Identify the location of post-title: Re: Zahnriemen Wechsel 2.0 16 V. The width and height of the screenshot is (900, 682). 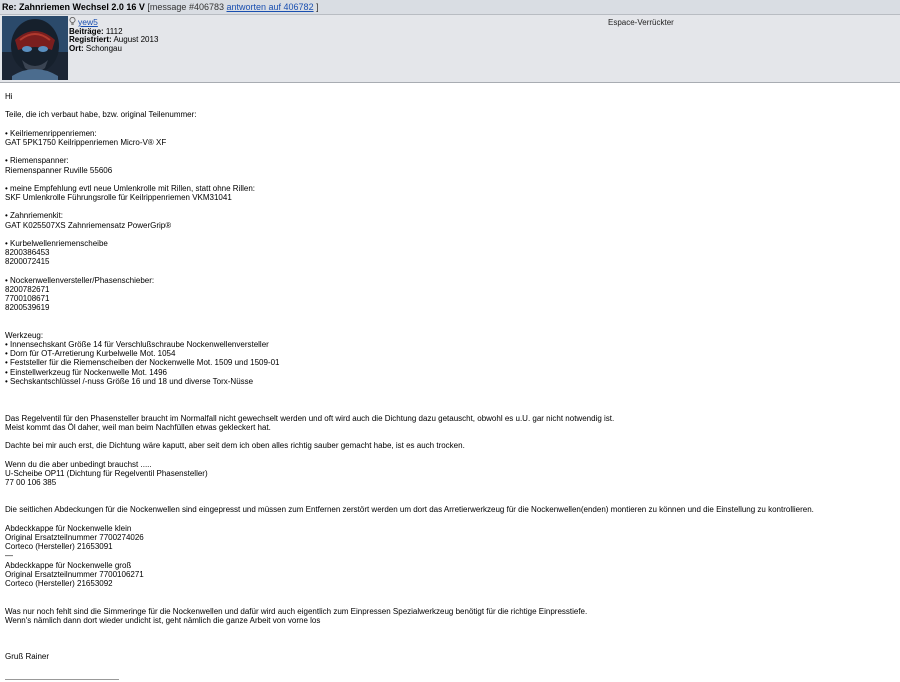
(73, 7).